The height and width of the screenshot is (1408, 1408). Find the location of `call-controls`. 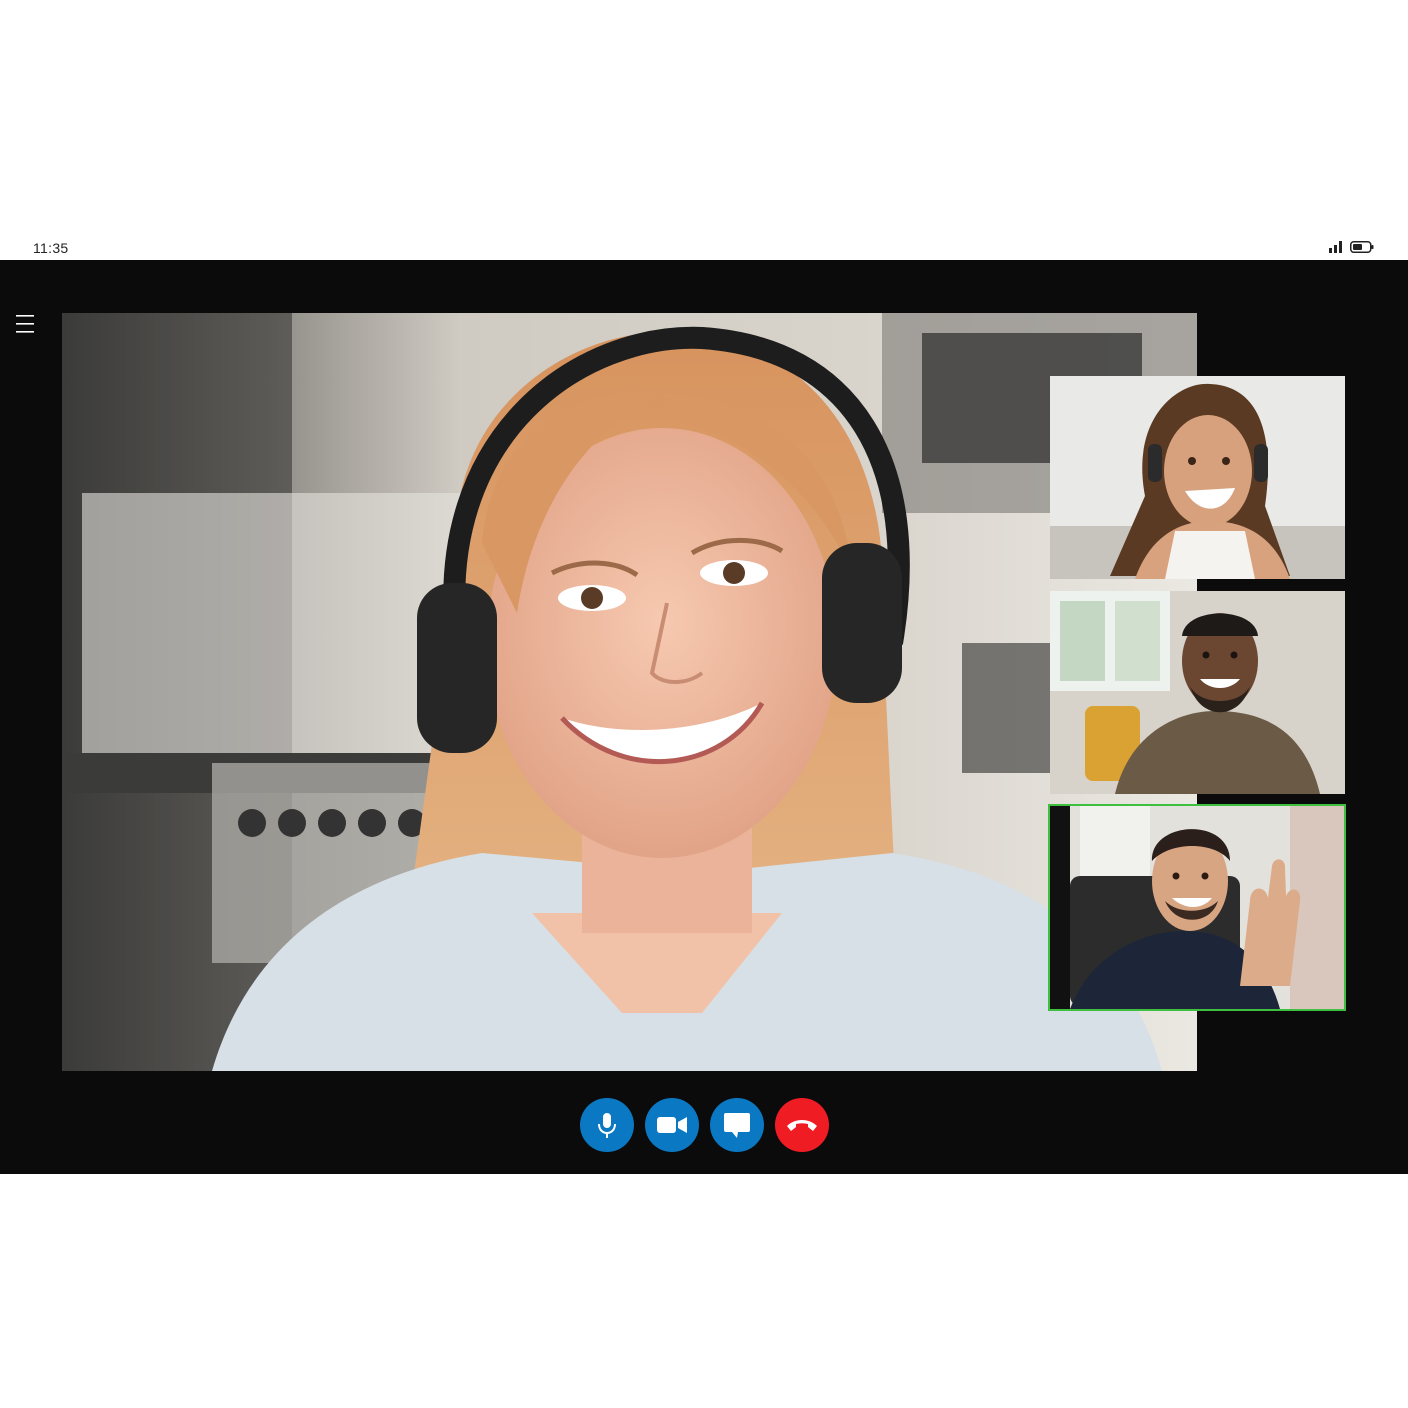

call-controls is located at coordinates (704, 1125).